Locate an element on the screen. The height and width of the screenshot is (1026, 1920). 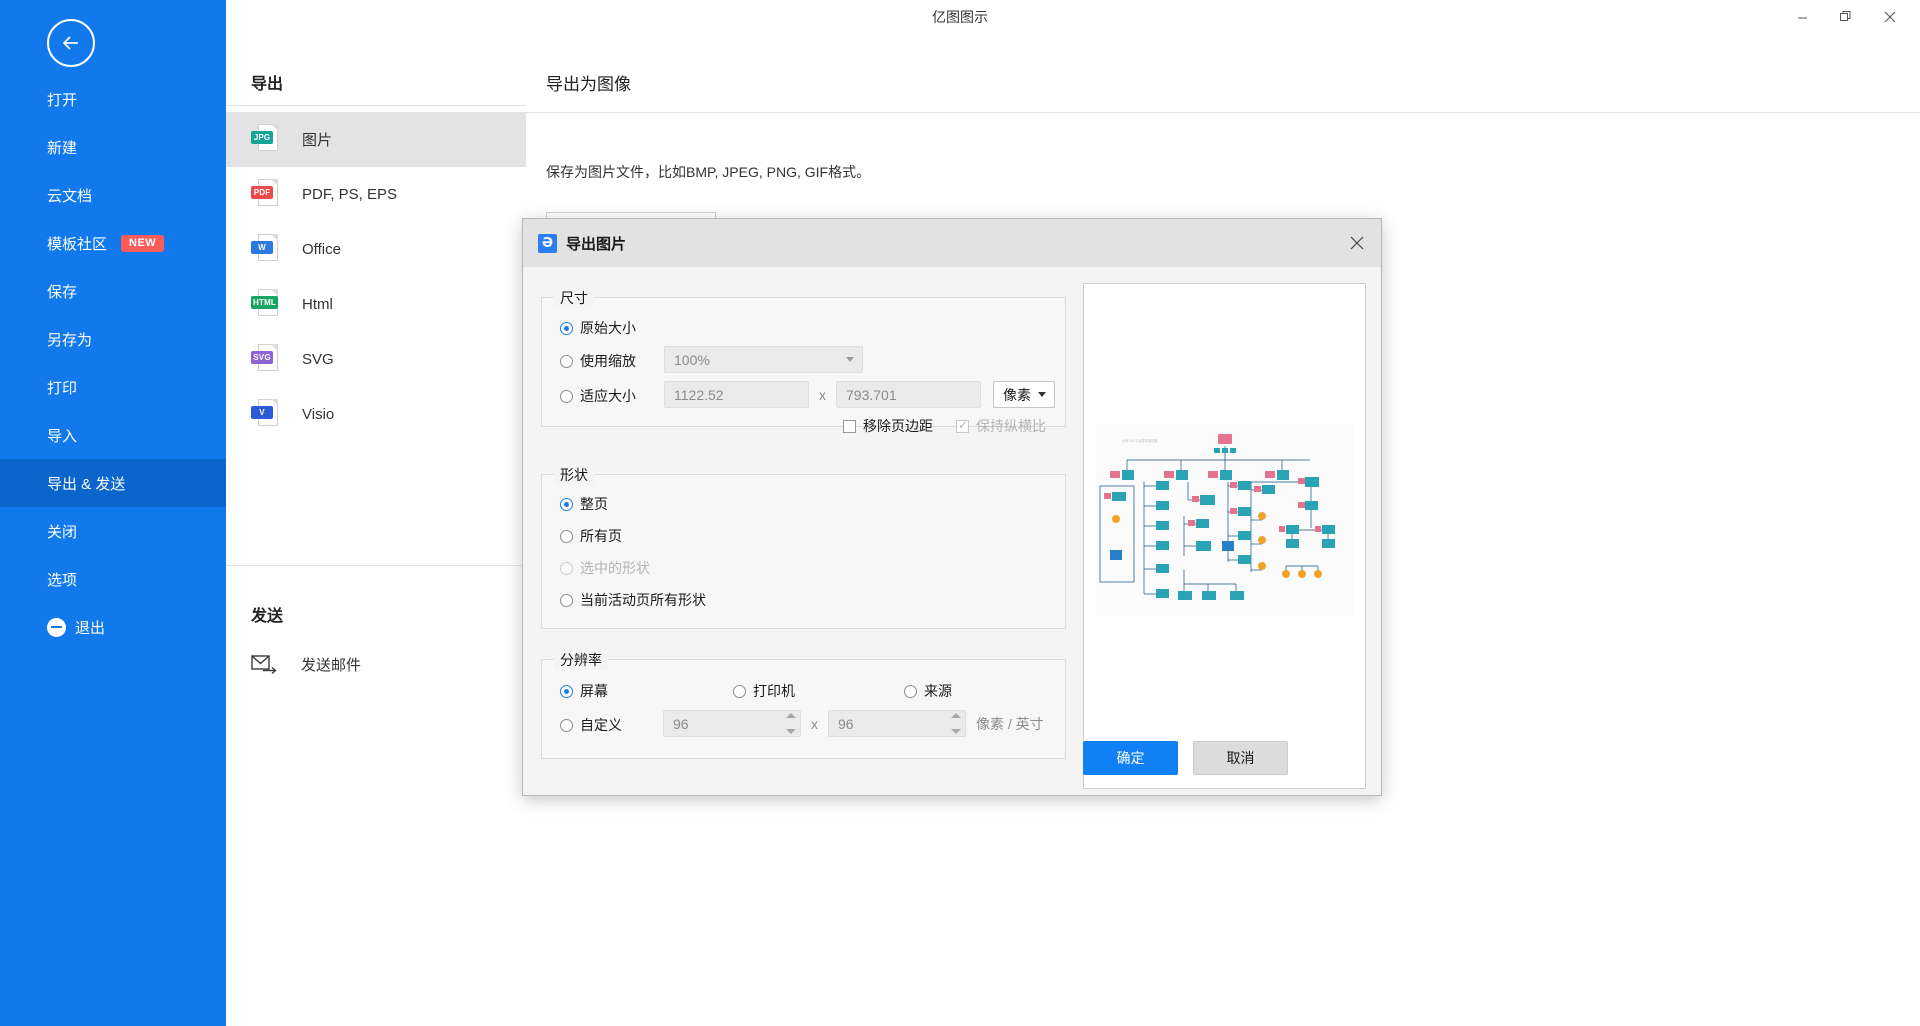
radio-use-scale is located at coordinates (566, 361).